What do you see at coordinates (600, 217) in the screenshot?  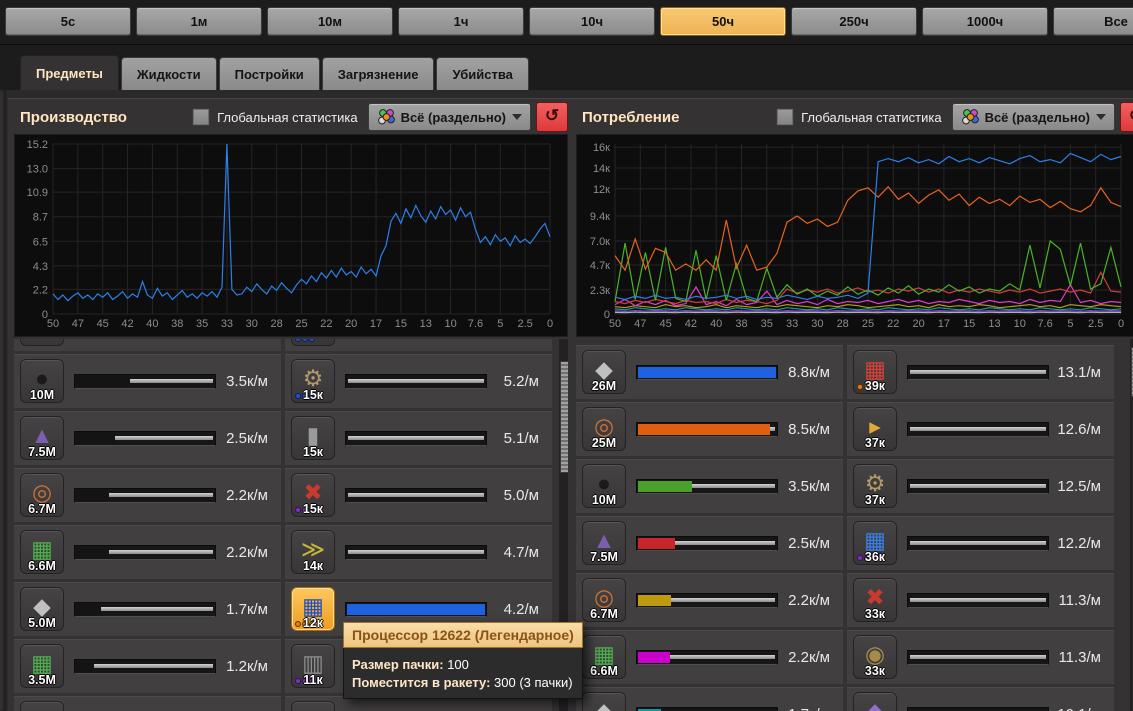 I see `svg-text: 9.4к` at bounding box center [600, 217].